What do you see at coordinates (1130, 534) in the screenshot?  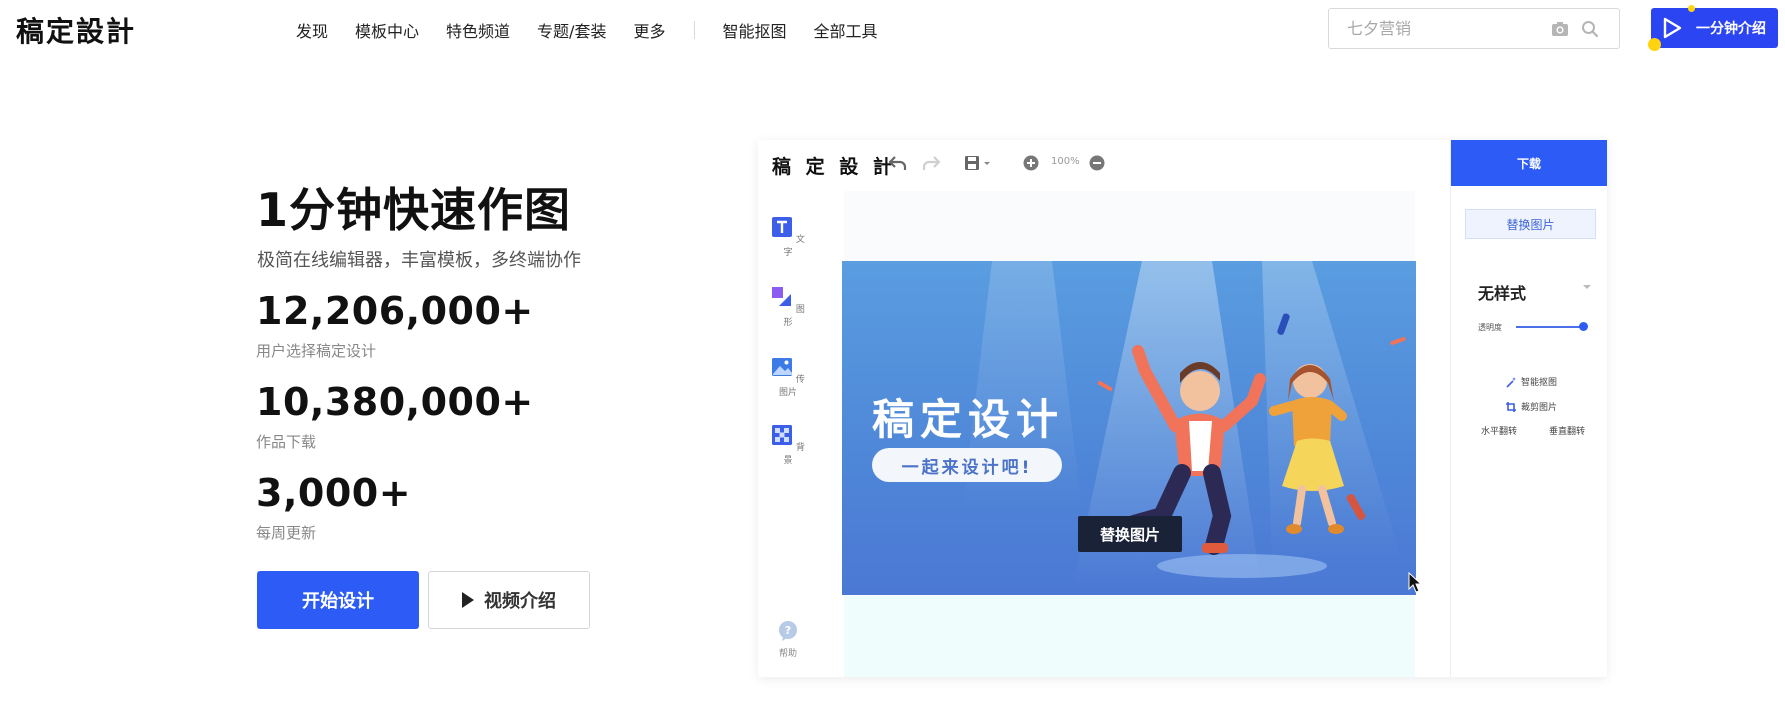 I see `replace-image-tooltip: 替换图片` at bounding box center [1130, 534].